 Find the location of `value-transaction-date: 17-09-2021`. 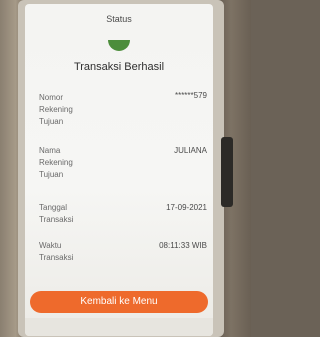

value-transaction-date: 17-09-2021 is located at coordinates (186, 207).